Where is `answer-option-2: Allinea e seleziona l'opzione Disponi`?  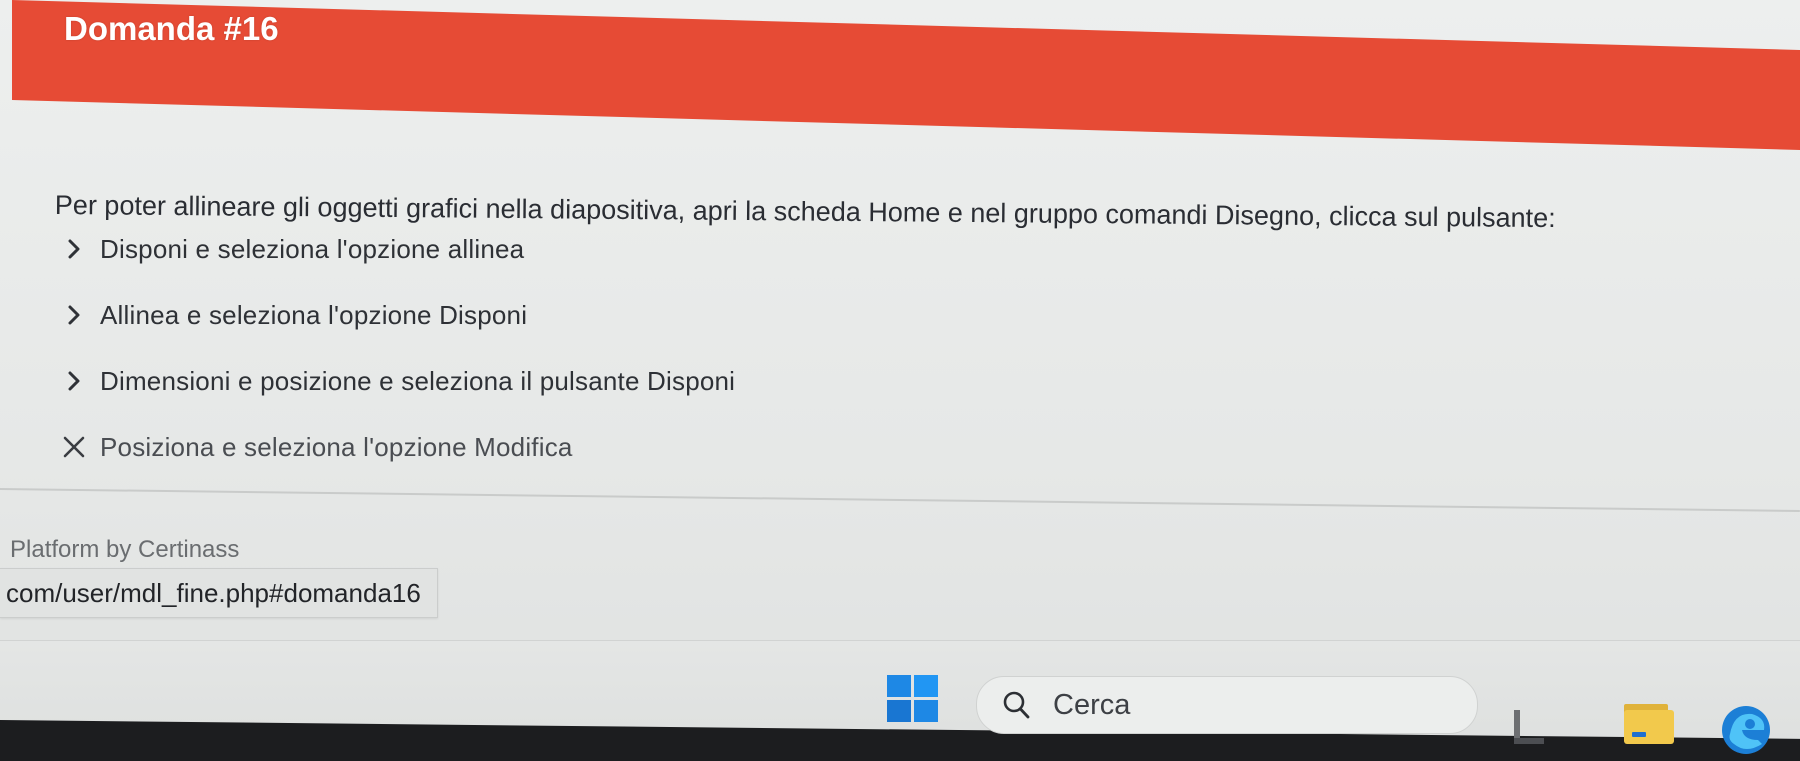
answer-option-2: Allinea e seleziona l'opzione Disponi is located at coordinates (498, 315).